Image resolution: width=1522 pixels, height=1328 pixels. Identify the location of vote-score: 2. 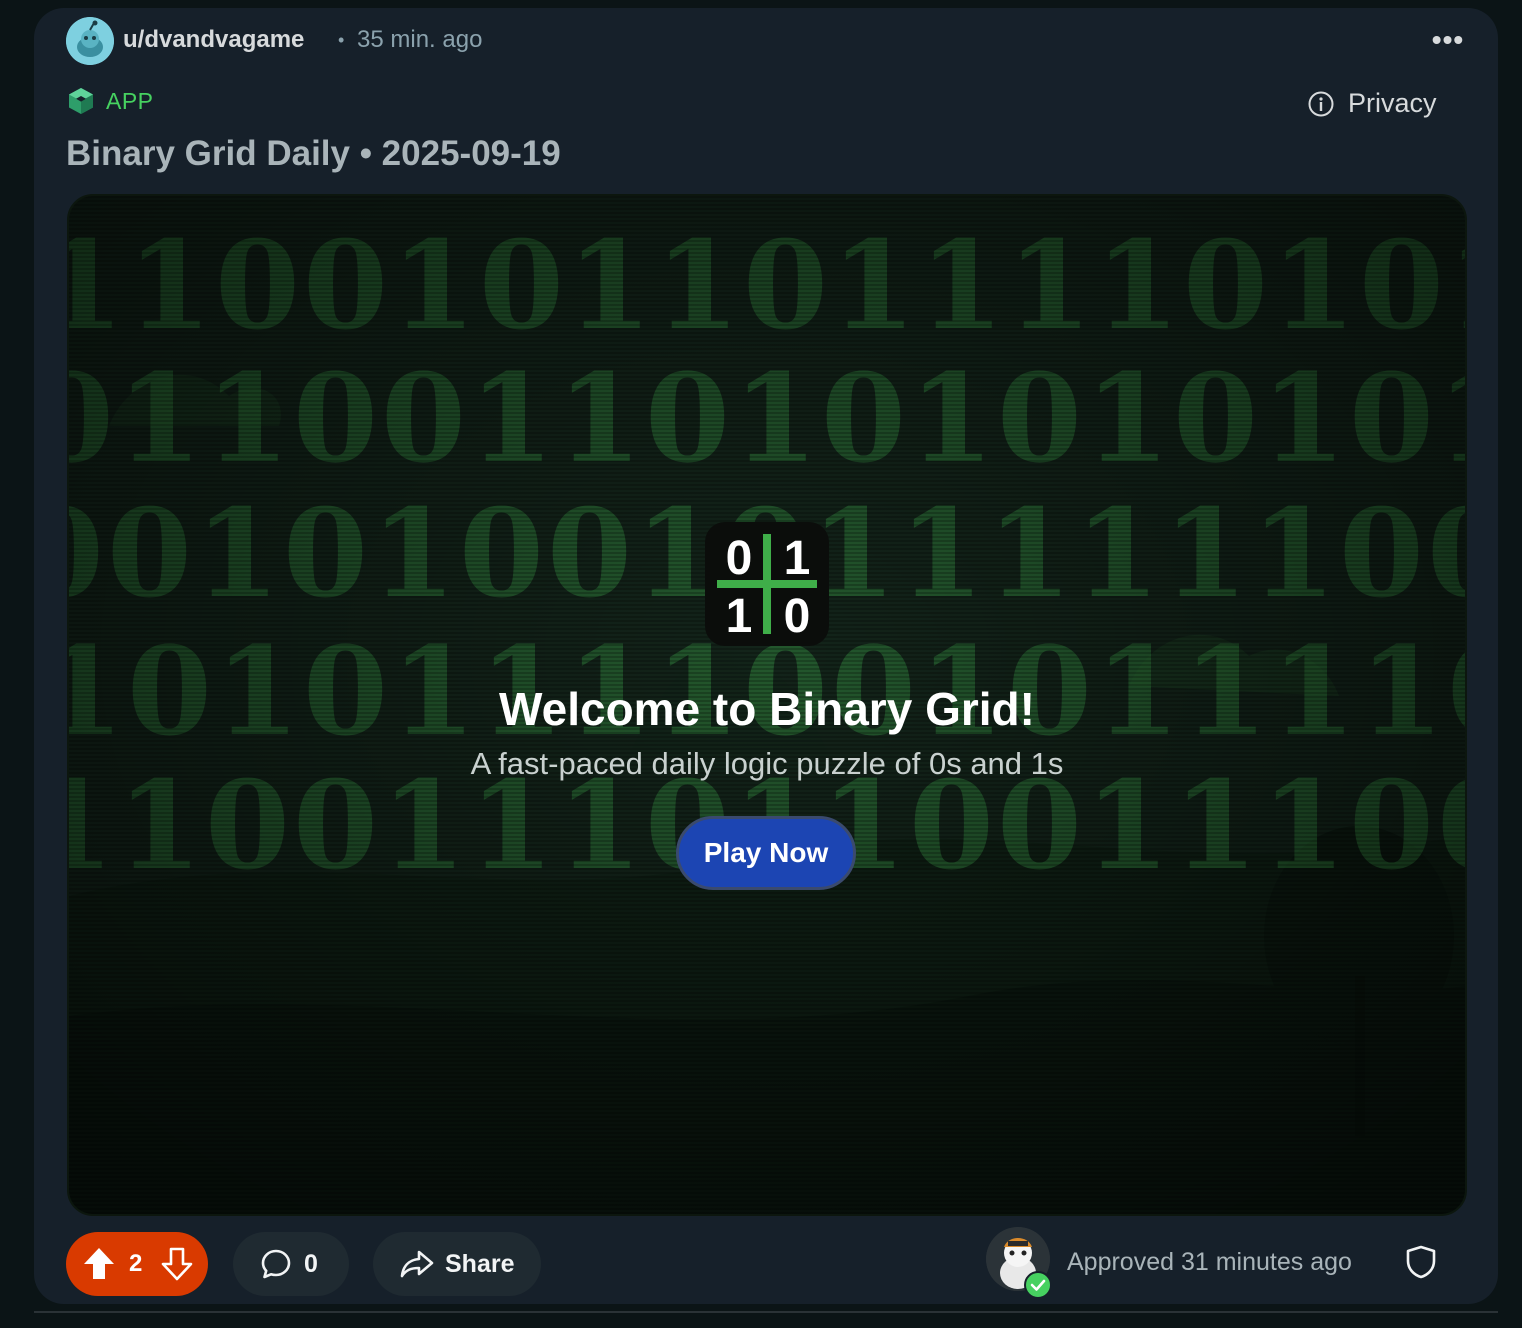
(136, 1263).